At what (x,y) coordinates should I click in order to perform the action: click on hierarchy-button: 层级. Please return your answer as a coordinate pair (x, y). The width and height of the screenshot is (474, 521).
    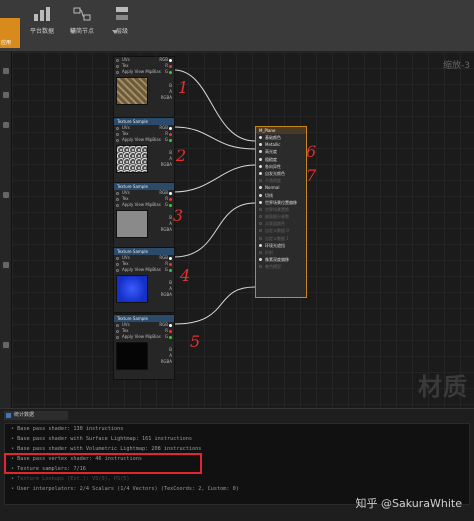
    Looking at the image, I should click on (122, 27).